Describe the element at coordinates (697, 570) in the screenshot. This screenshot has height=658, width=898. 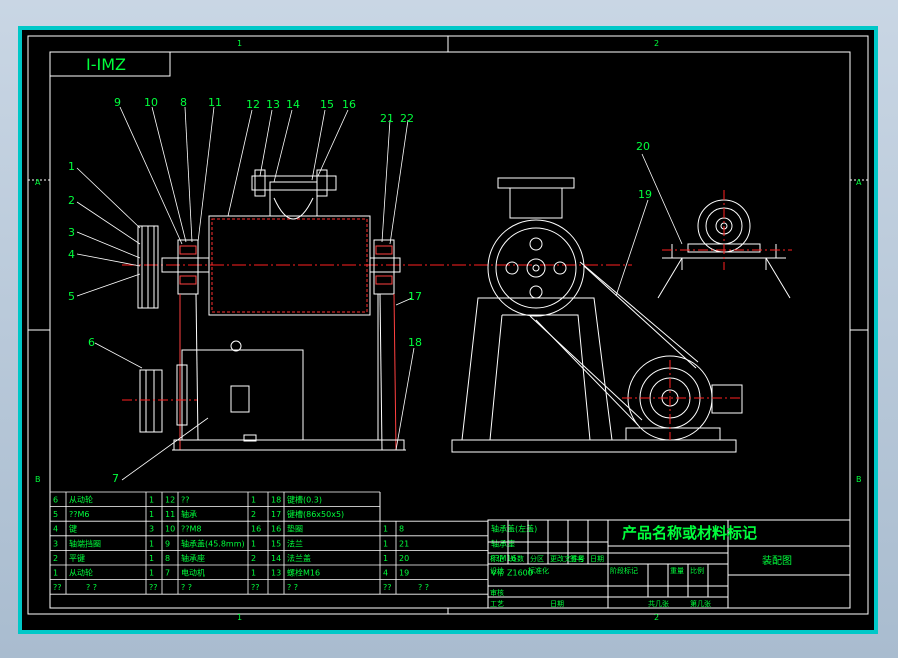
I see `title-block-label: 比例` at that location.